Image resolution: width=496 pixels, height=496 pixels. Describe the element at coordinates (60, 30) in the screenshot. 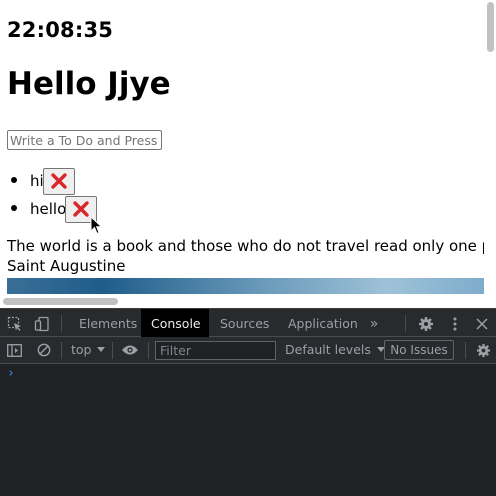

I see `clock: 22:08:35` at that location.